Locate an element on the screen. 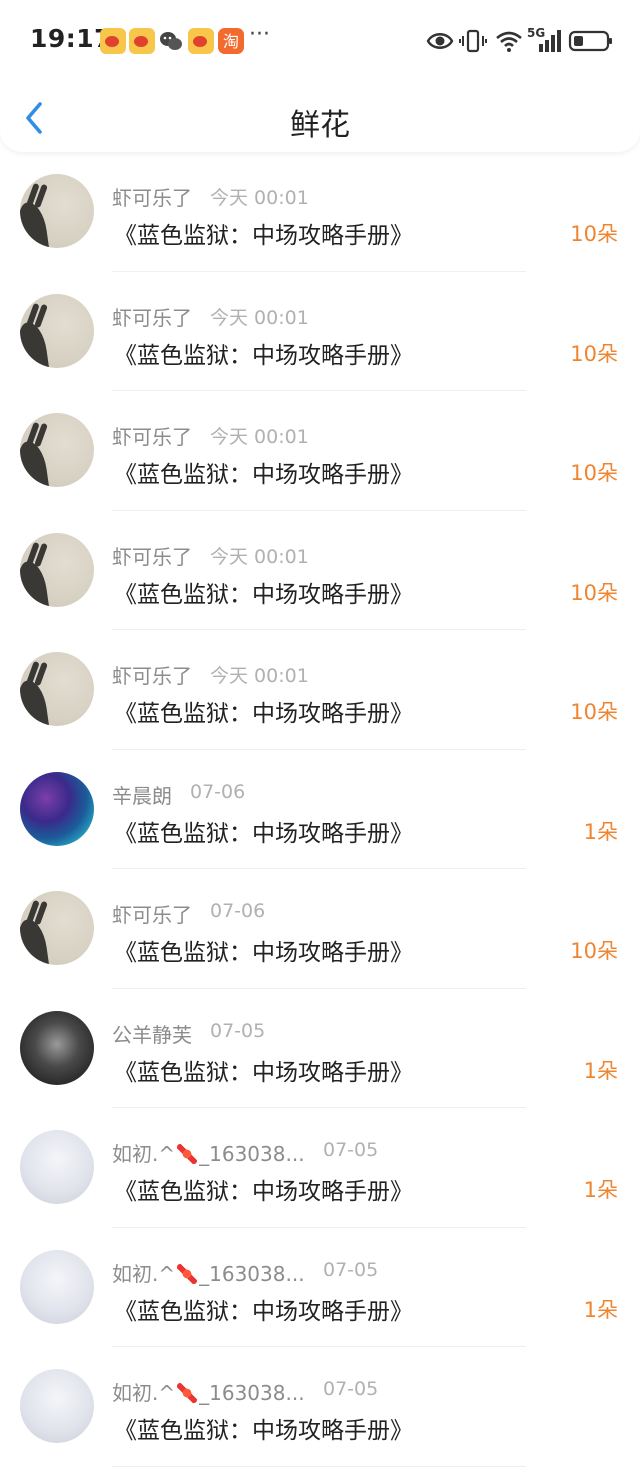 Image resolution: width=640 pixels, height=1467 pixels. signal-icon is located at coordinates (550, 41).